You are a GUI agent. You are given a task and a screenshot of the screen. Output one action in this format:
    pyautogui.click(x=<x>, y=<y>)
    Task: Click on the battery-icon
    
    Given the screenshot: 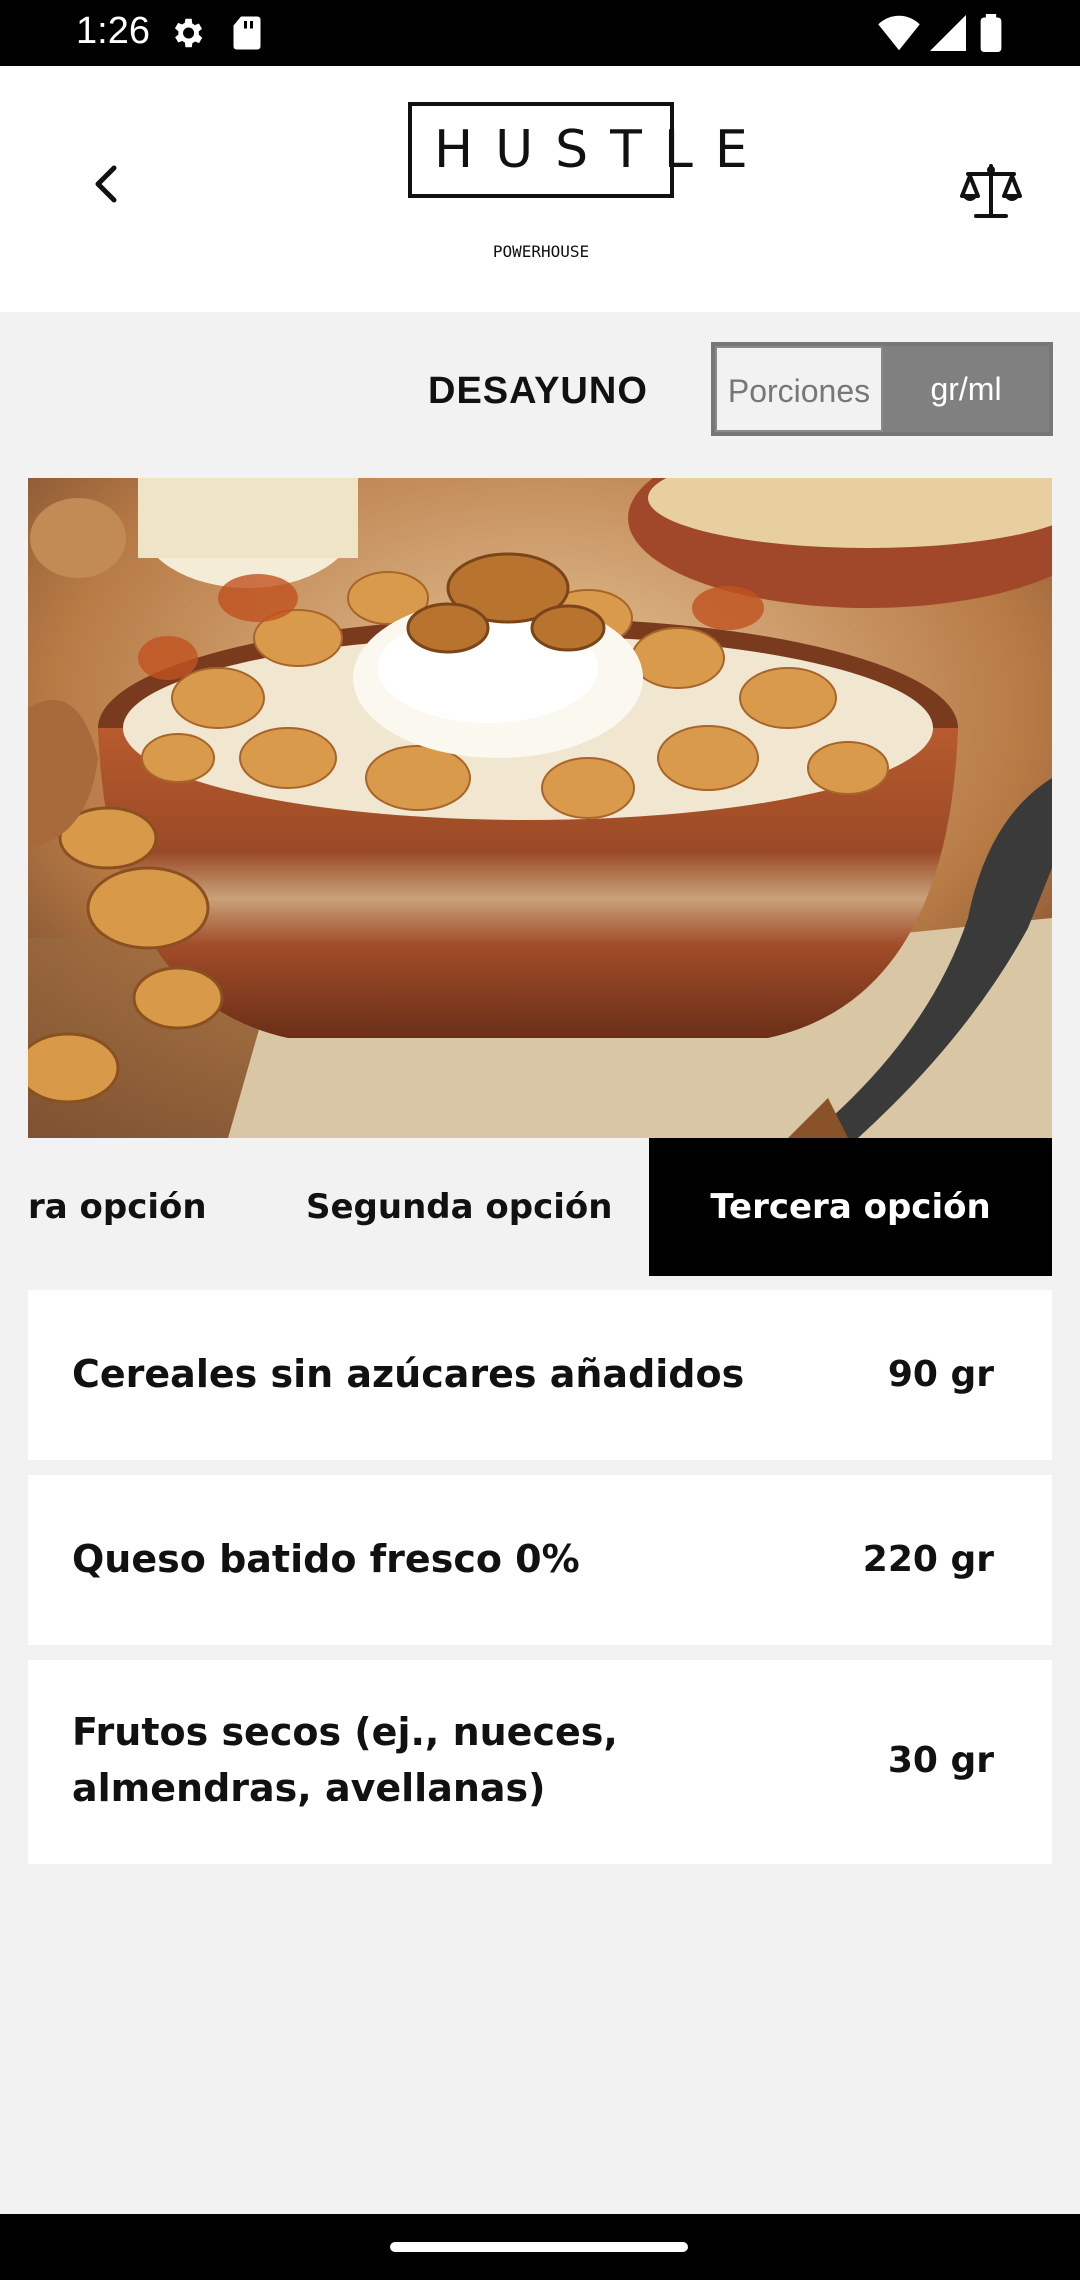 What is the action you would take?
    pyautogui.click(x=991, y=33)
    